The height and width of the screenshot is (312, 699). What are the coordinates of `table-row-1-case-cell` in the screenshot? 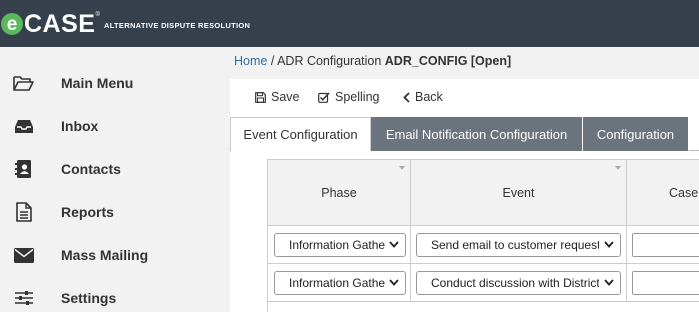 It's located at (663, 245).